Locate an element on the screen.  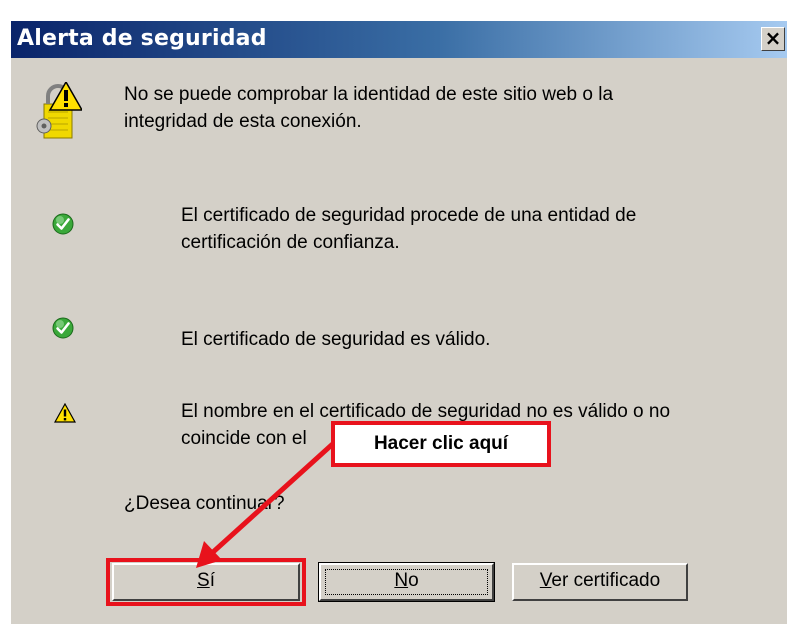
callout-label: Hacer clic aquí is located at coordinates (441, 444).